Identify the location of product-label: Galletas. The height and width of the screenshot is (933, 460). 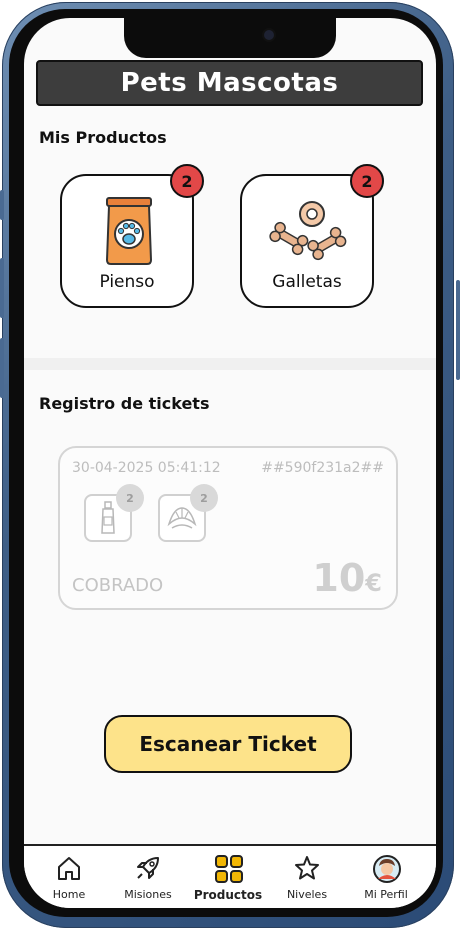
(307, 282).